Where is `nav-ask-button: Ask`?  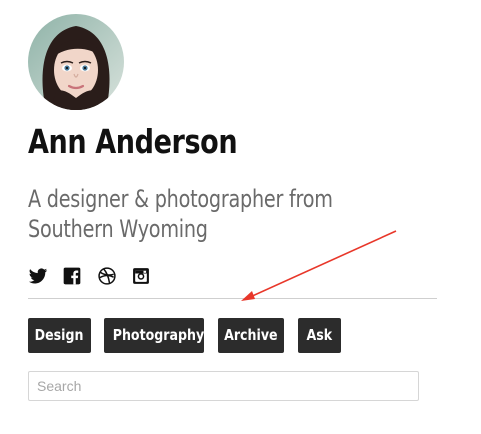
nav-ask-button: Ask is located at coordinates (319, 335).